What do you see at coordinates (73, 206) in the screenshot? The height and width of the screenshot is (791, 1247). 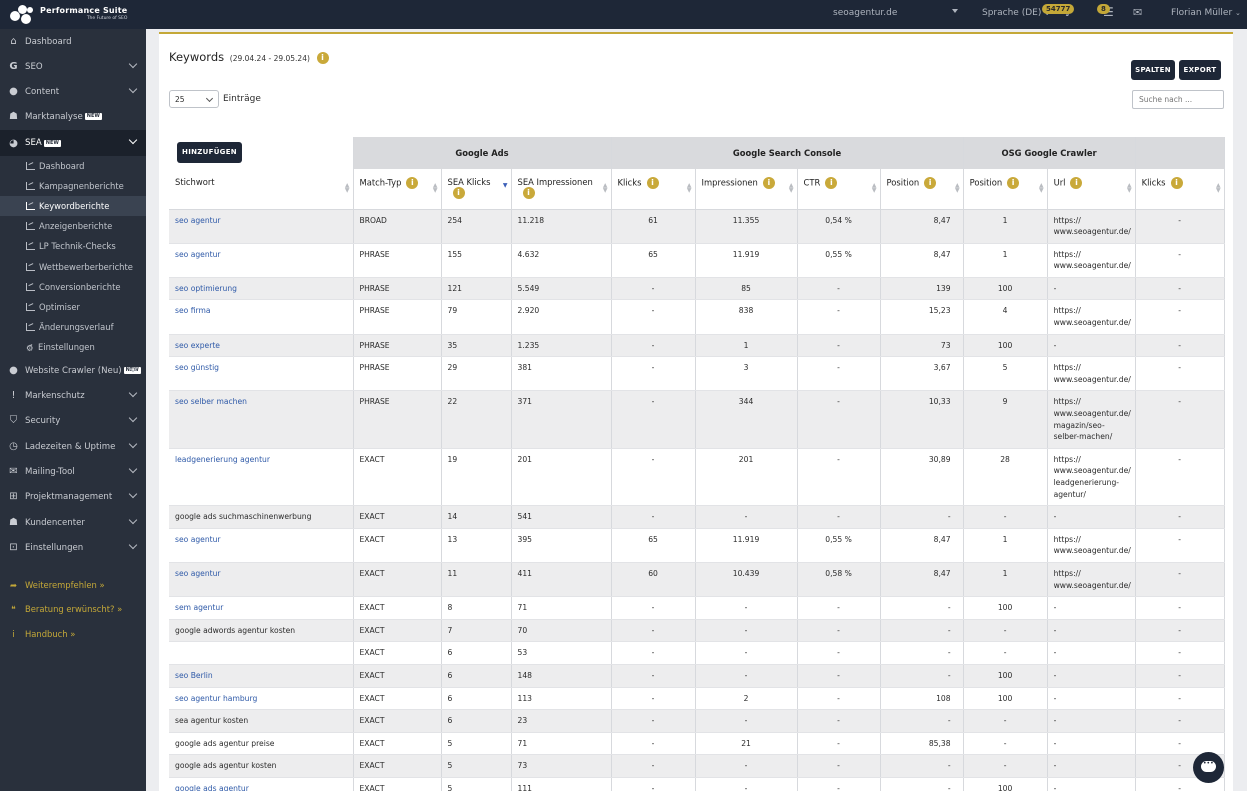 I see `sea-sub-keywordberichte: Keywordberichte` at bounding box center [73, 206].